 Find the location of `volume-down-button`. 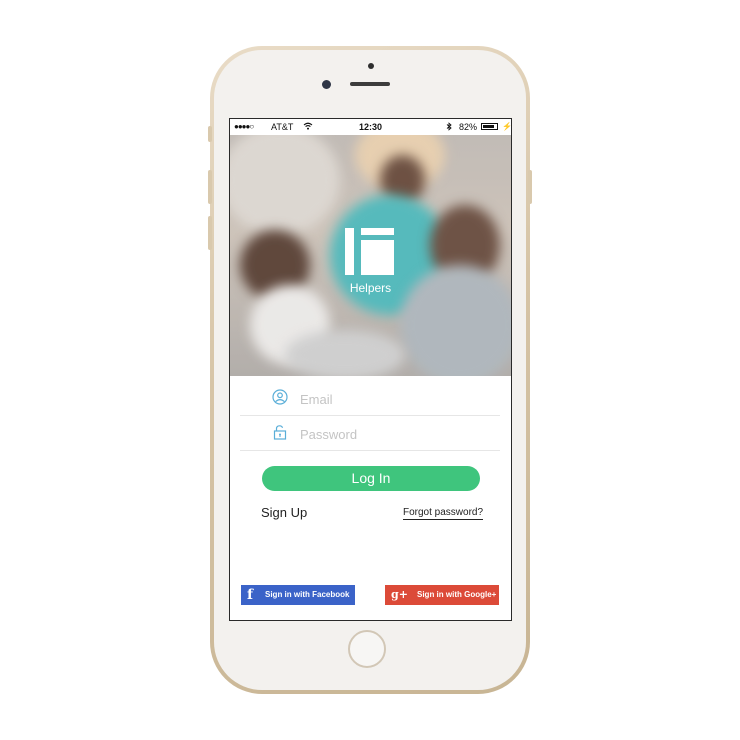

volume-down-button is located at coordinates (210, 233).